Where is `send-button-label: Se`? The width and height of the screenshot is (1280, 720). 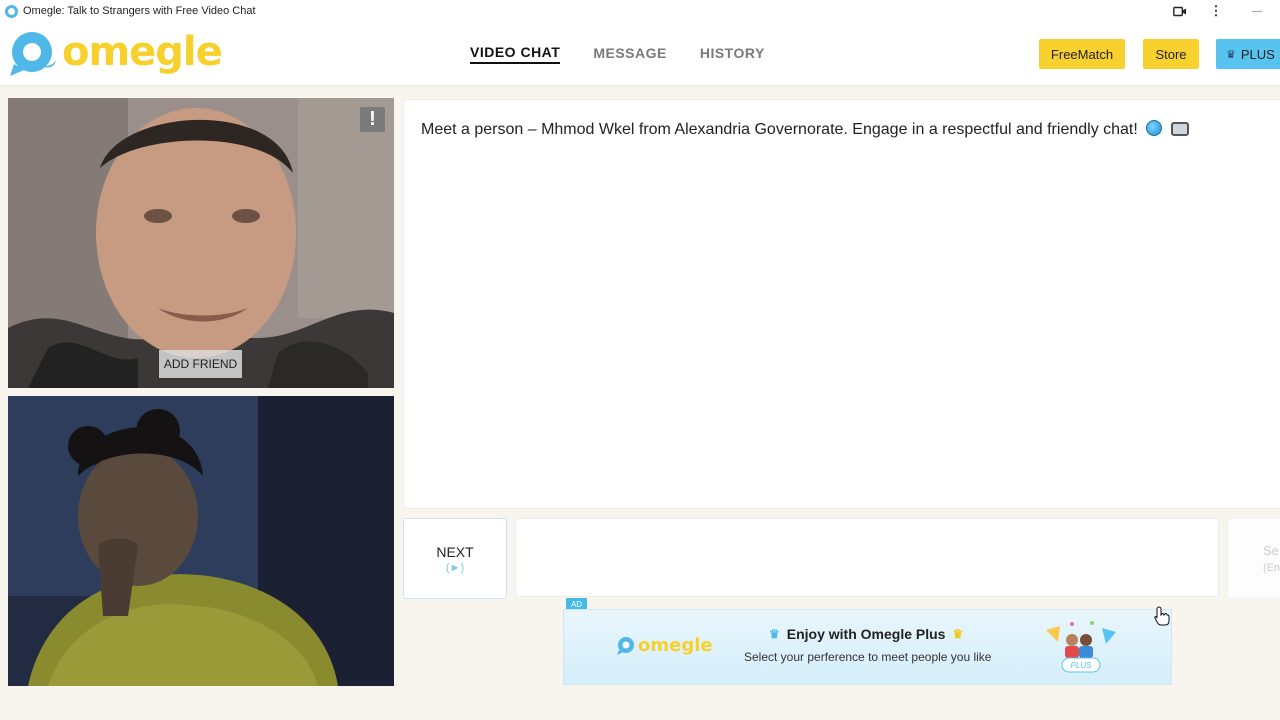 send-button-label: Se is located at coordinates (1271, 550).